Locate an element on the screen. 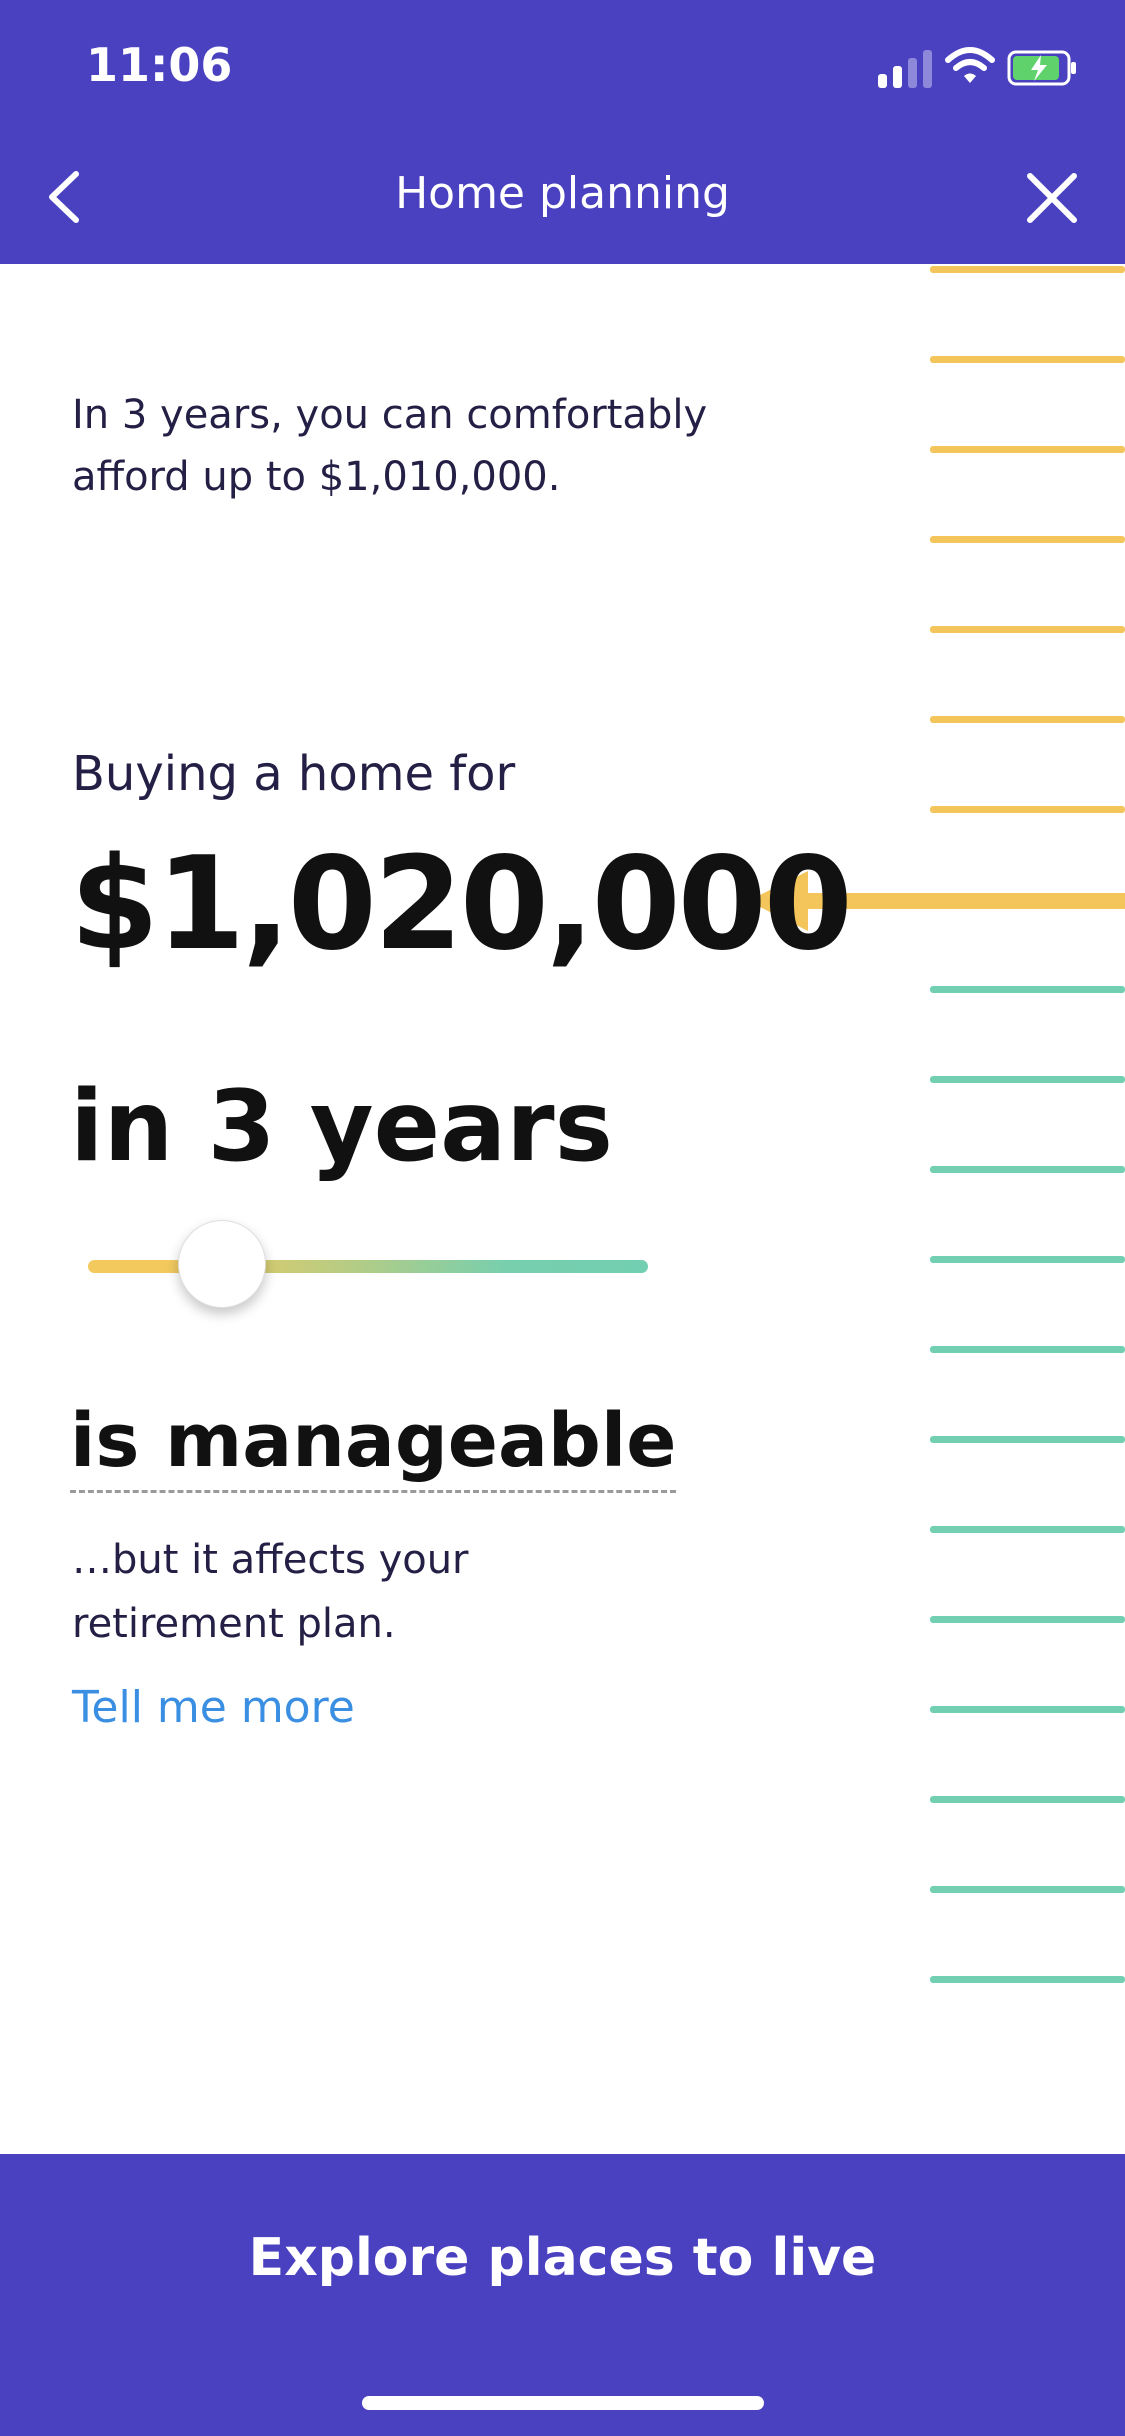 The height and width of the screenshot is (2436, 1125). verdict-subtext: …but it affects your retirement plan. is located at coordinates (270, 1592).